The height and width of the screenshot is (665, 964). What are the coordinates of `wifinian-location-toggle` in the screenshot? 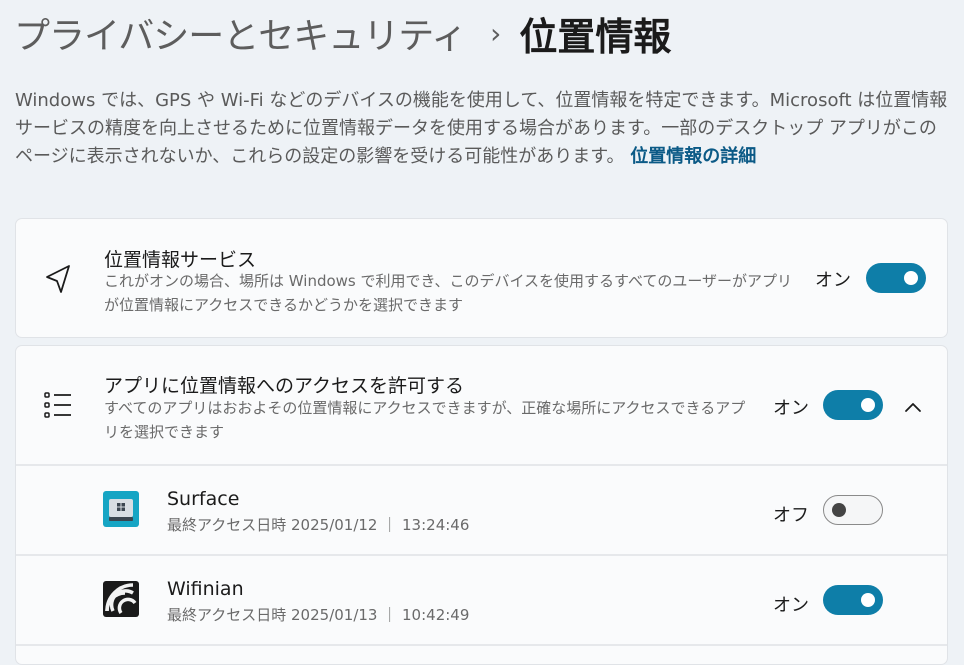 It's located at (853, 600).